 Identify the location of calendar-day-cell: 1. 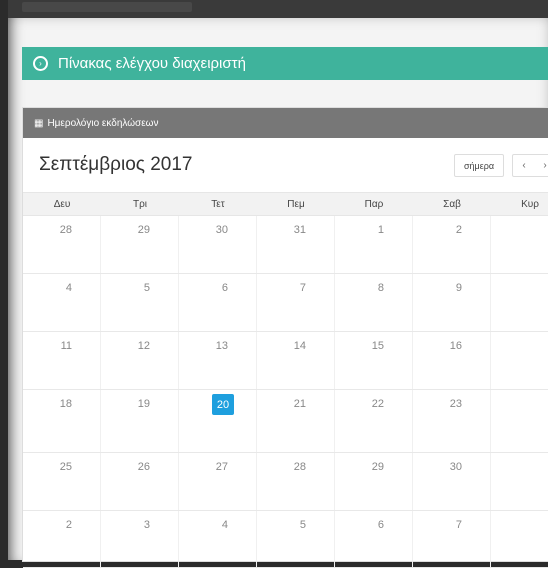
(374, 244).